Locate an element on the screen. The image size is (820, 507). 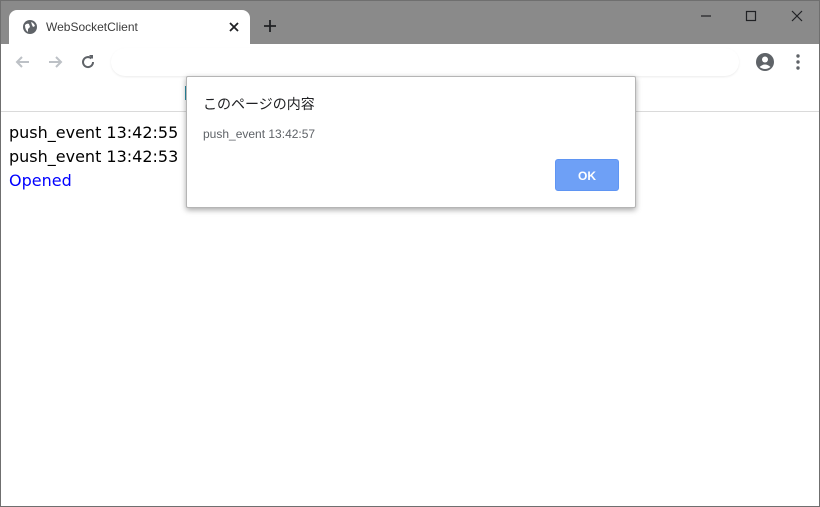
ok-button: OK is located at coordinates (587, 175).